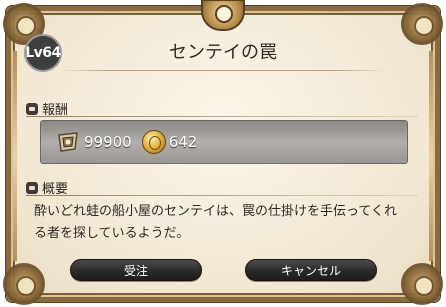  What do you see at coordinates (136, 270) in the screenshot?
I see `accept-button: 受注` at bounding box center [136, 270].